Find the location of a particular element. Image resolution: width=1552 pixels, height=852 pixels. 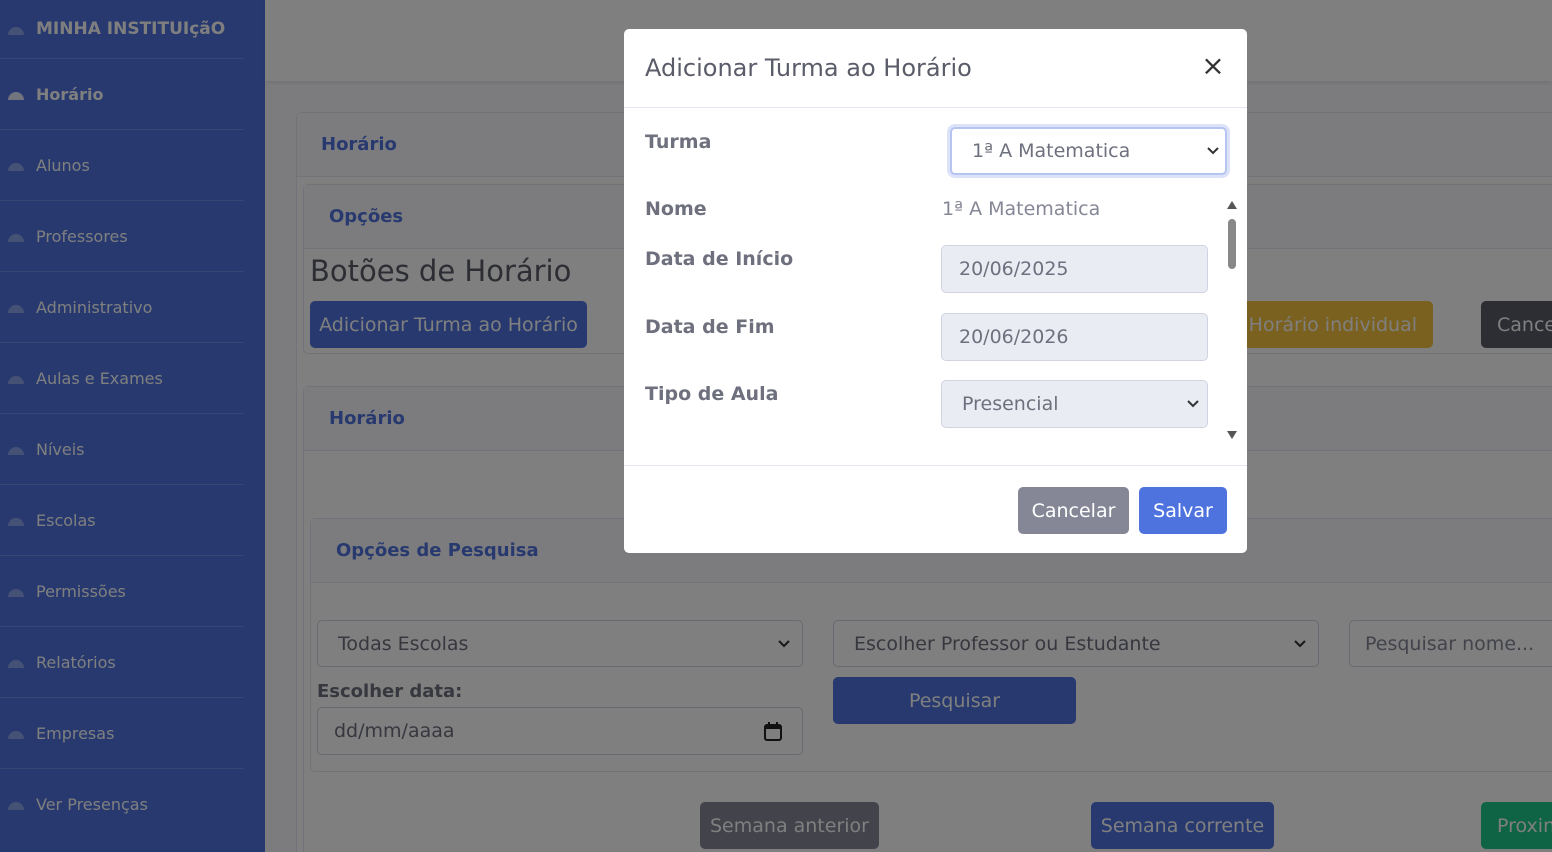

save-button: Salvar is located at coordinates (1183, 510).